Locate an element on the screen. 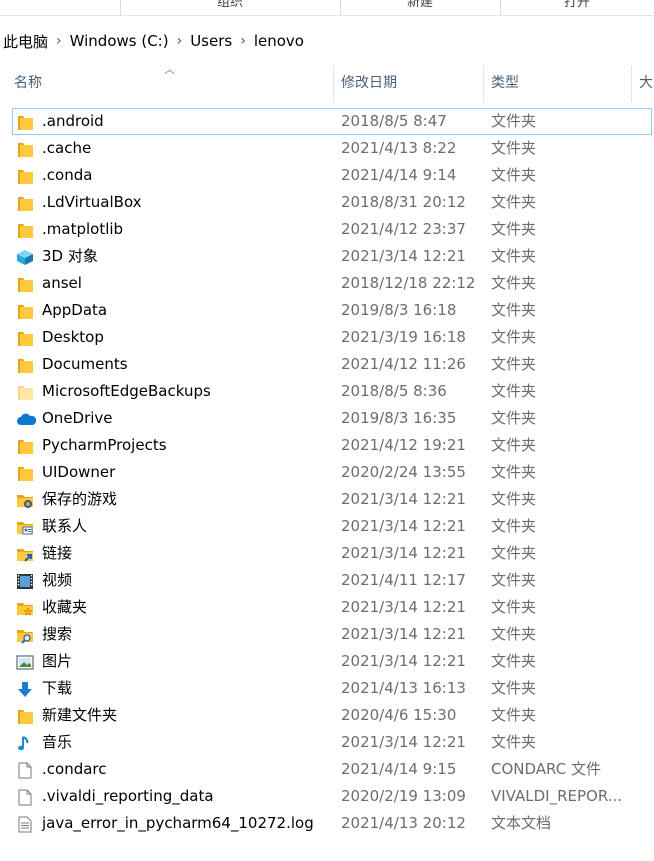 The image size is (654, 861). file-modified-date: 2021/4/12 23:37 is located at coordinates (403, 229).